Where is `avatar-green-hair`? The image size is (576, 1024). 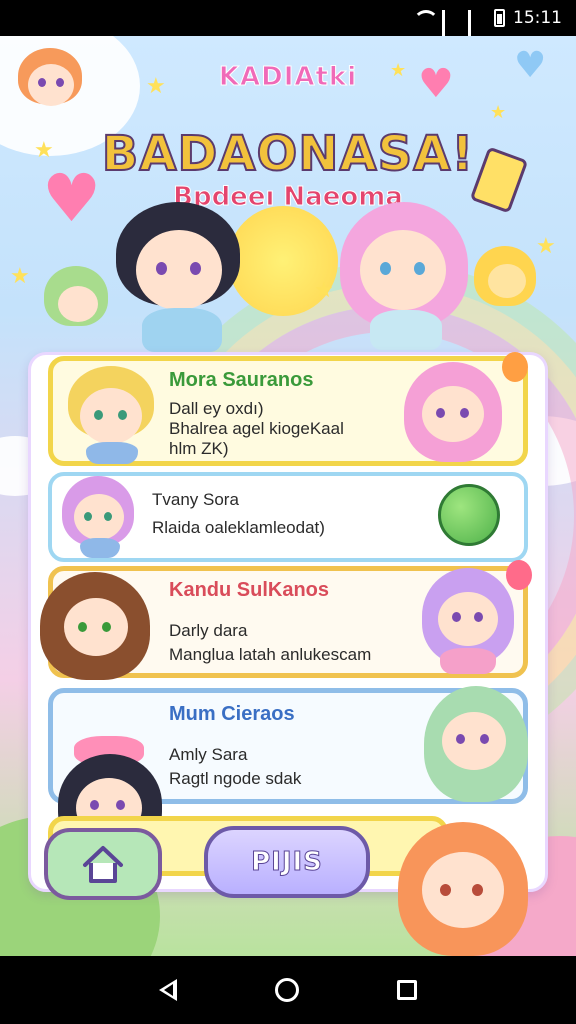
avatar-green-hair is located at coordinates (476, 746).